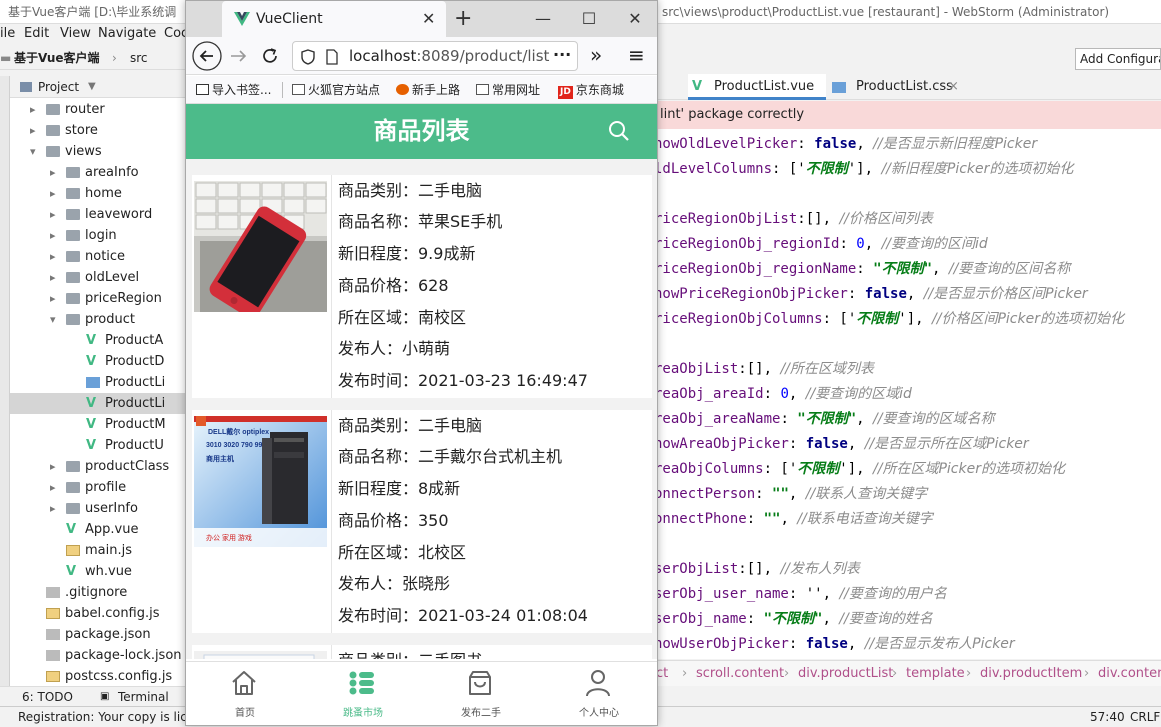 The width and height of the screenshot is (1161, 727). I want to click on tree-item-product: ▾ product, so click(98, 319).